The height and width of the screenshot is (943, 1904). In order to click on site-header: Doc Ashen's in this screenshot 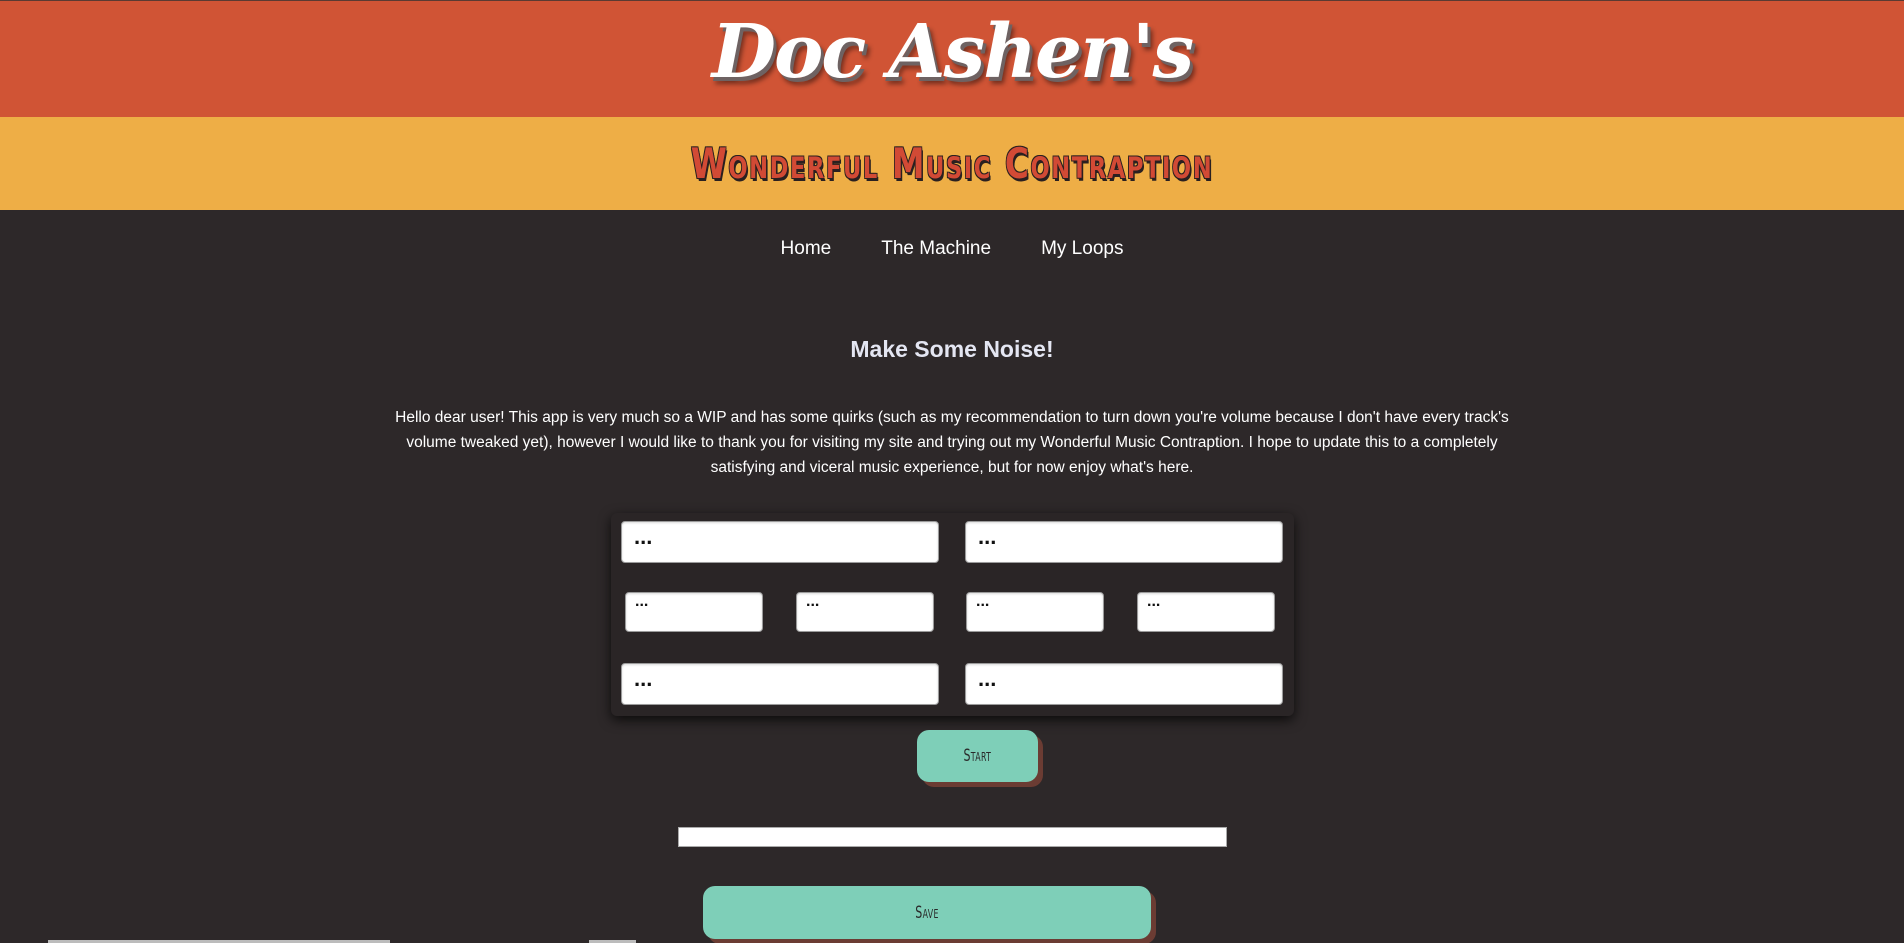, I will do `click(952, 58)`.